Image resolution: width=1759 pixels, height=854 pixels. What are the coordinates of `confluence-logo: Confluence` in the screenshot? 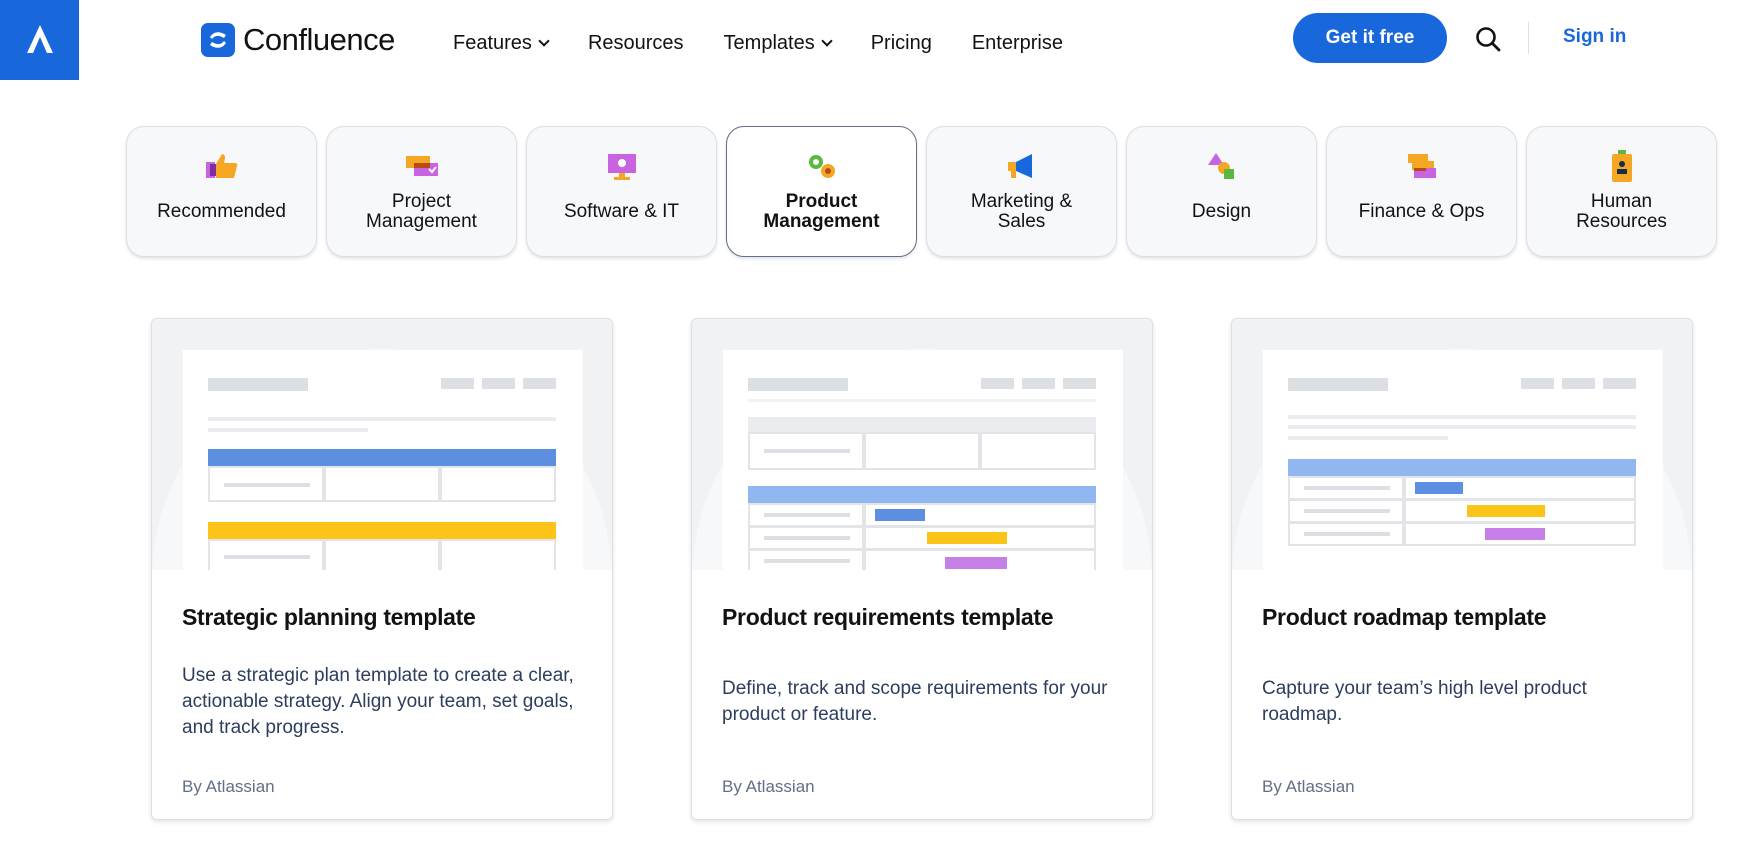 It's located at (298, 40).